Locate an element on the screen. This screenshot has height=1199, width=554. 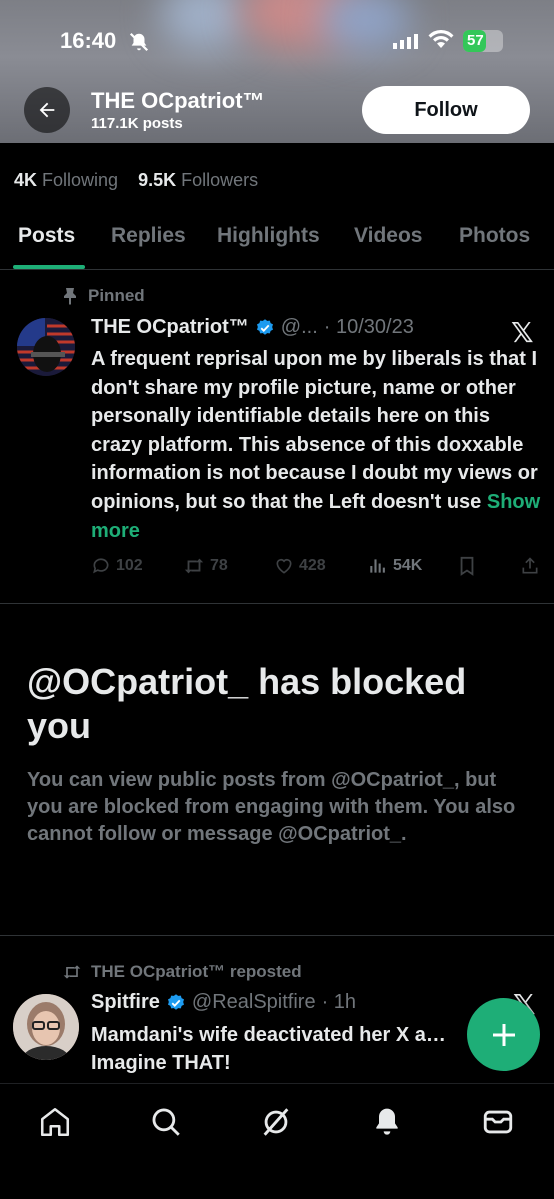
reply-icon is located at coordinates (101, 566).